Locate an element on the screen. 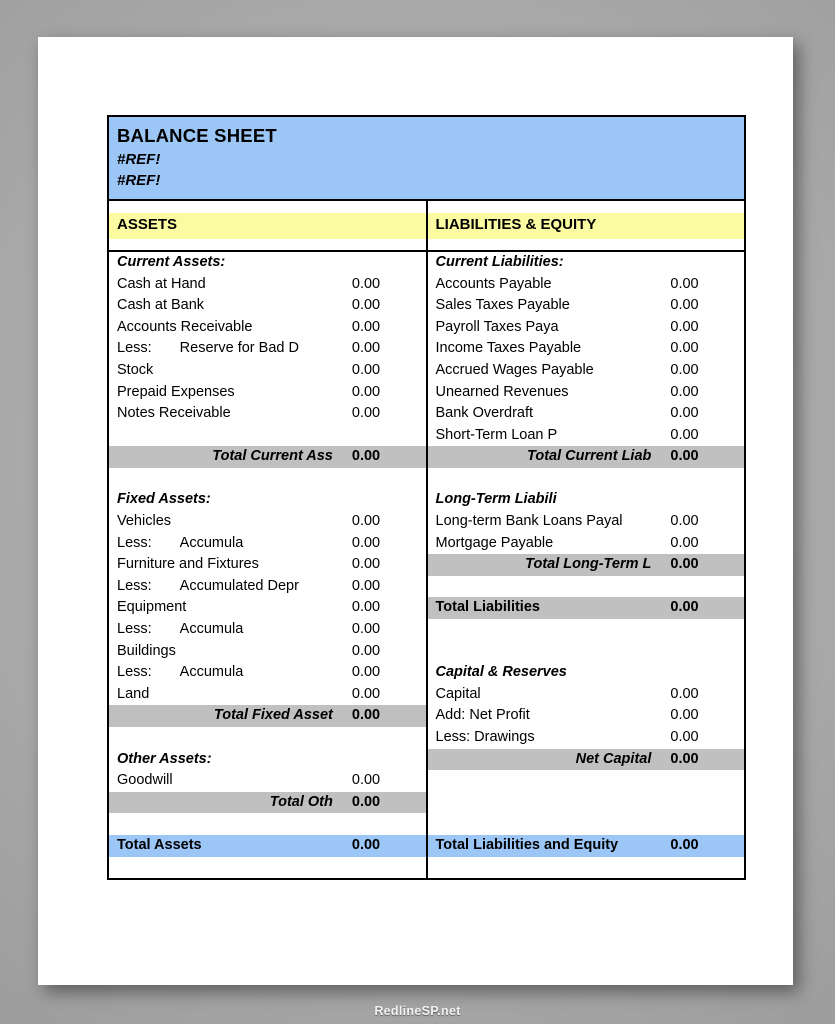  list-item: Add: Net Profit 0.00 is located at coordinates (586, 716).